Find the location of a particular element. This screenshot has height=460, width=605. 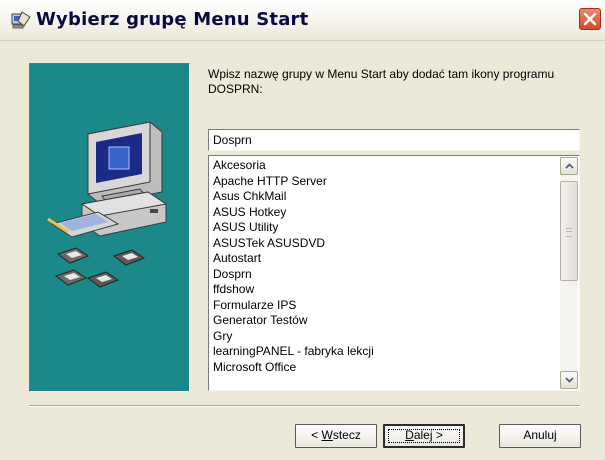

vertical-scrollbar is located at coordinates (569, 273).